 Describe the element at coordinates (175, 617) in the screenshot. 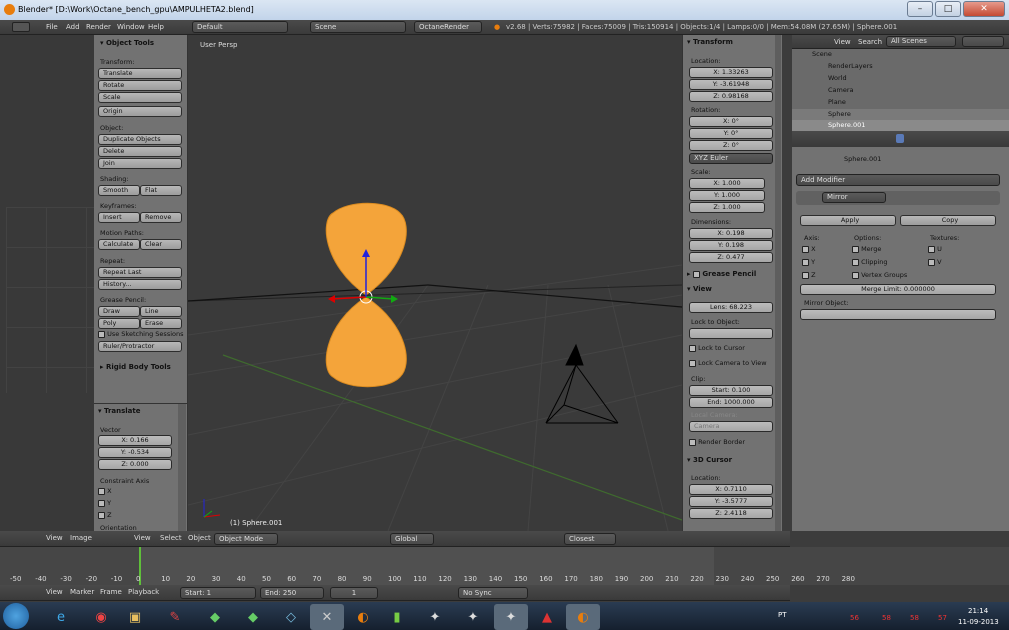

I see `app-icon-1: ✎` at that location.